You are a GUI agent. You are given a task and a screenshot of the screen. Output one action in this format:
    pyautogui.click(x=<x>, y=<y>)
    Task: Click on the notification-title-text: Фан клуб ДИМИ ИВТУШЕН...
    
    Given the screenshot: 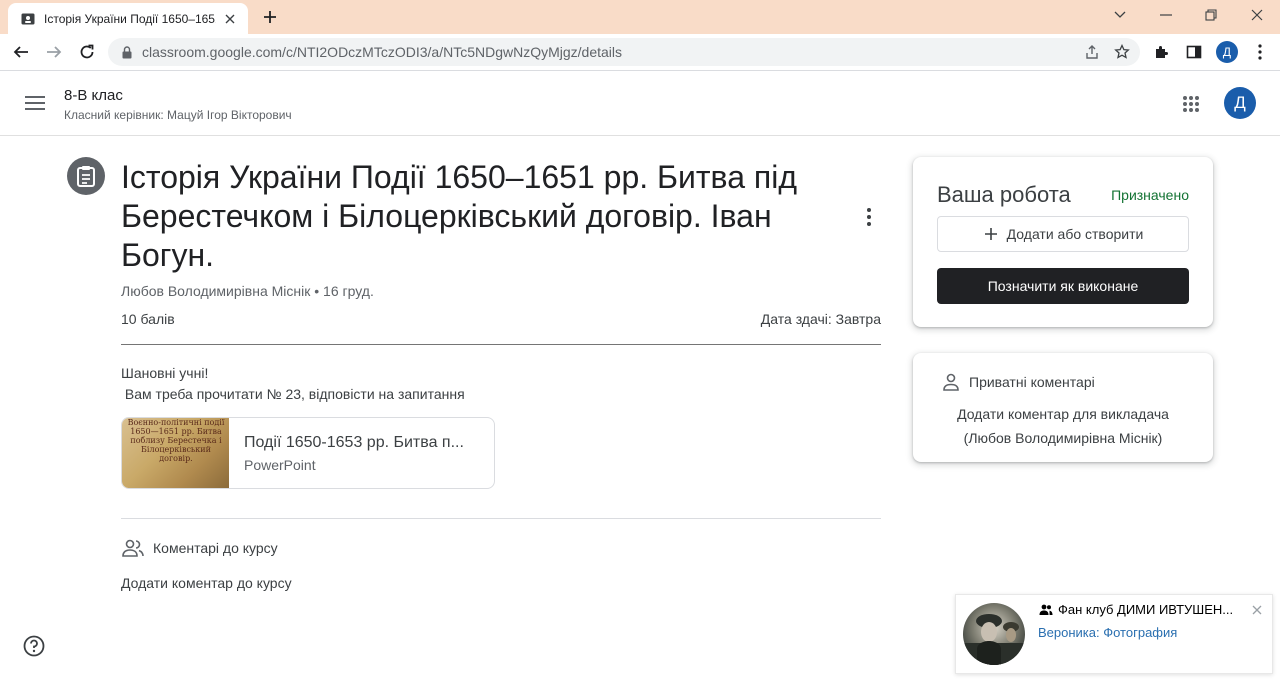 What is the action you would take?
    pyautogui.click(x=1146, y=609)
    